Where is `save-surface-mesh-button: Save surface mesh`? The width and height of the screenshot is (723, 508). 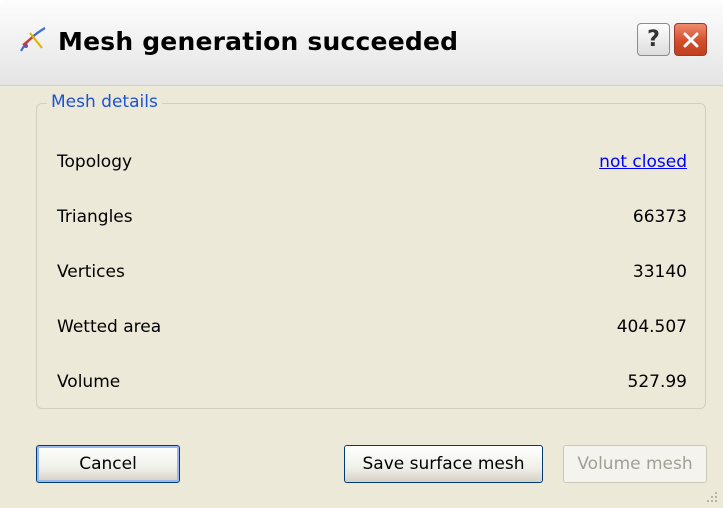
save-surface-mesh-button: Save surface mesh is located at coordinates (443, 464).